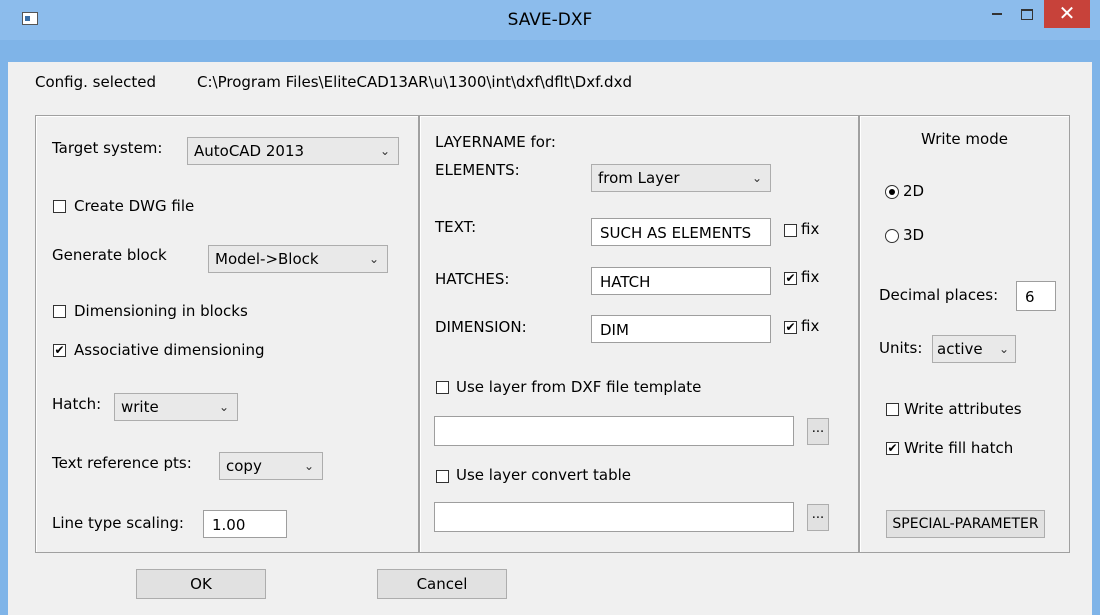 The image size is (1100, 615). What do you see at coordinates (681, 178) in the screenshot?
I see `elements-select: from Layer ⌄` at bounding box center [681, 178].